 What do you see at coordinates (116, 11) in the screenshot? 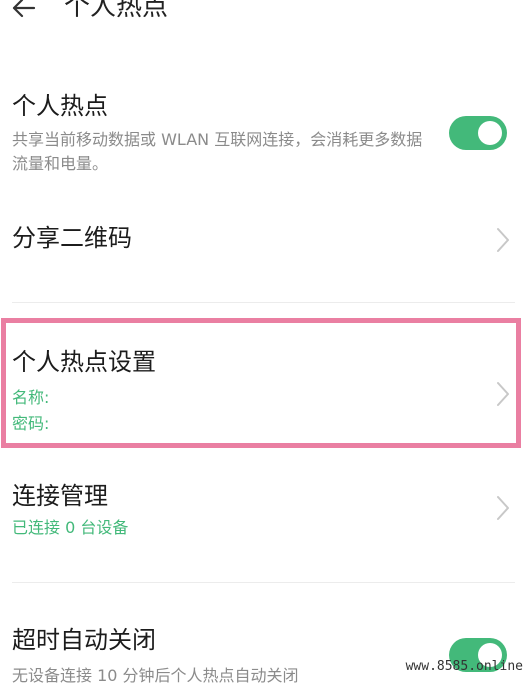
I see `page-title: 个人热点` at bounding box center [116, 11].